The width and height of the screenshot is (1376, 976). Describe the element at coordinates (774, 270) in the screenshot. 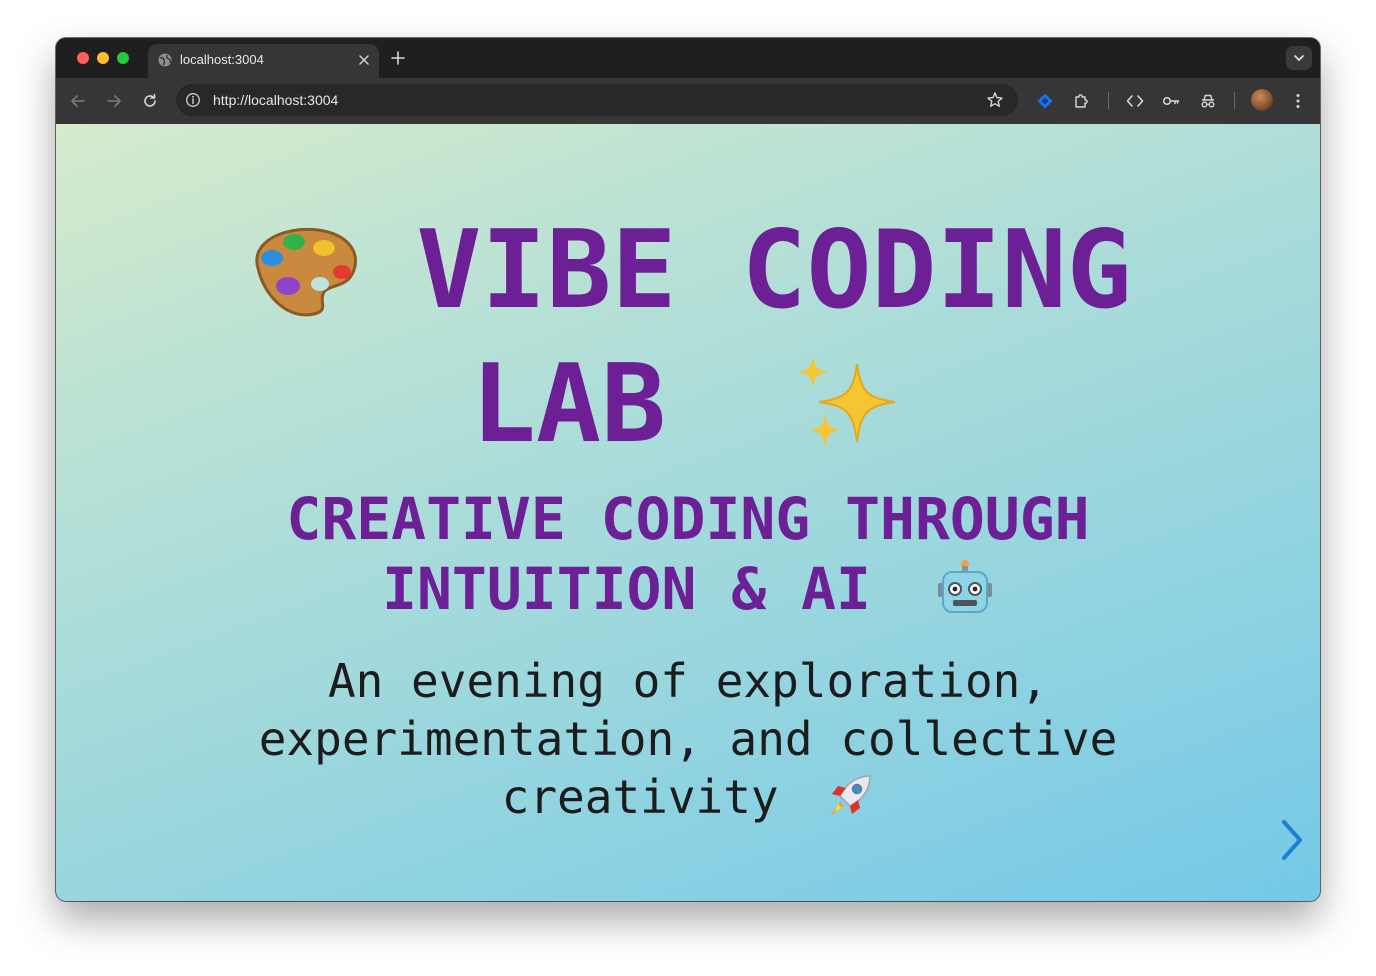

I see `title-text-line-1: VIBE CODING` at that location.